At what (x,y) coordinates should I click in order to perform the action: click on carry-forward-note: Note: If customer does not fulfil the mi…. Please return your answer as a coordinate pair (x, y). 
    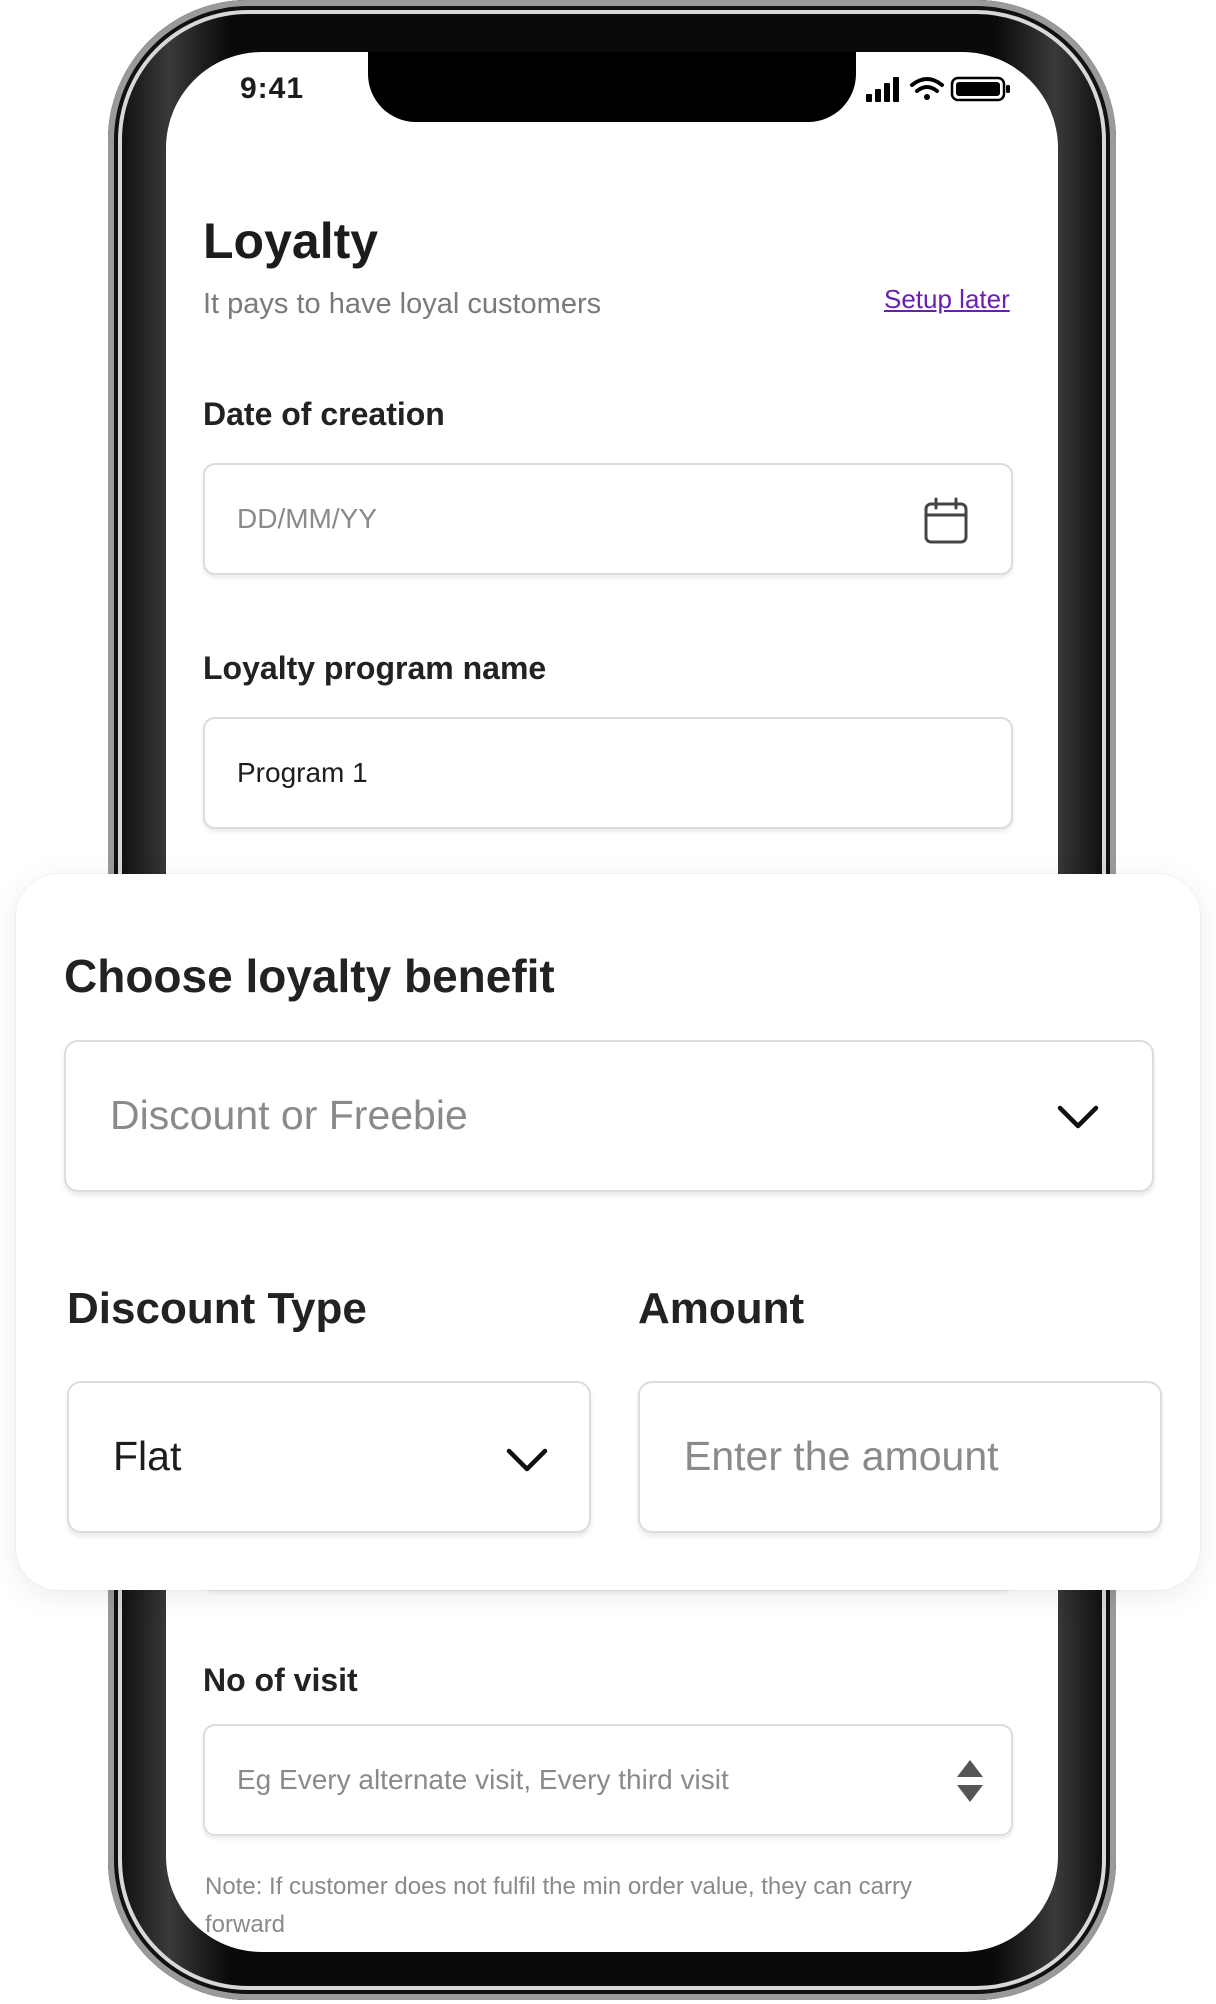
    Looking at the image, I should click on (558, 1905).